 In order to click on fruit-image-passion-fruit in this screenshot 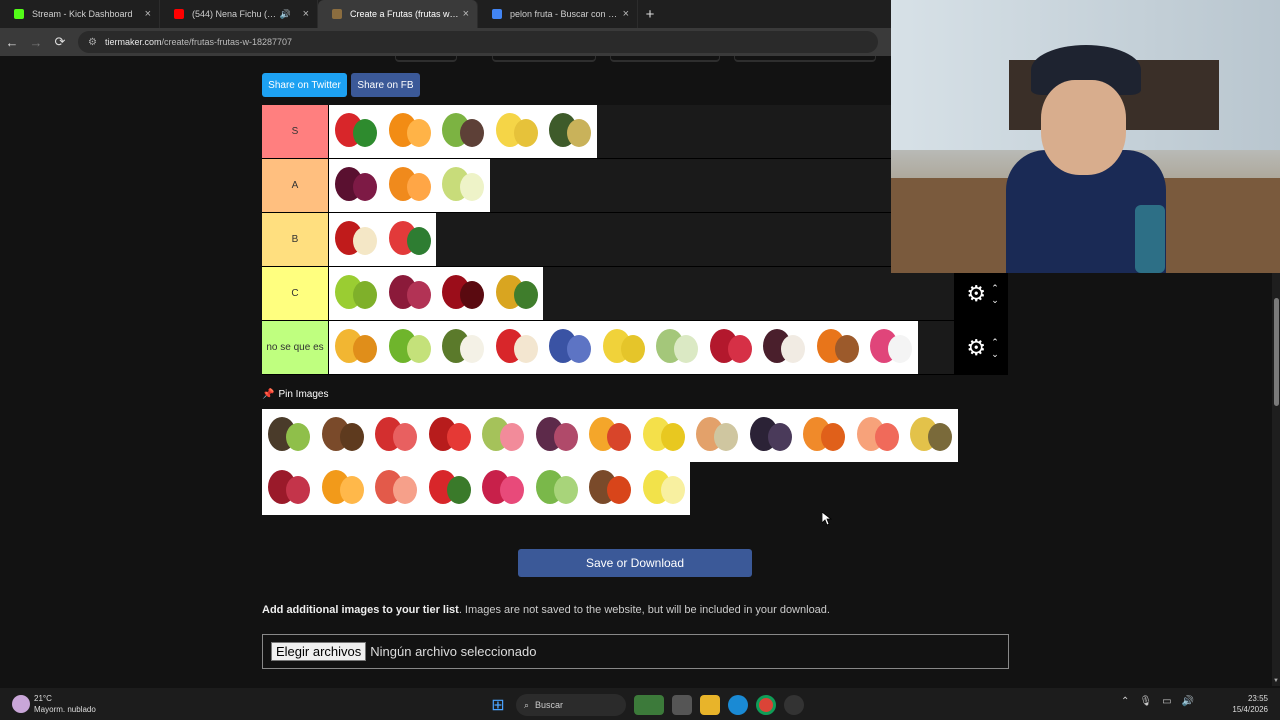, I will do `click(289, 435)`.